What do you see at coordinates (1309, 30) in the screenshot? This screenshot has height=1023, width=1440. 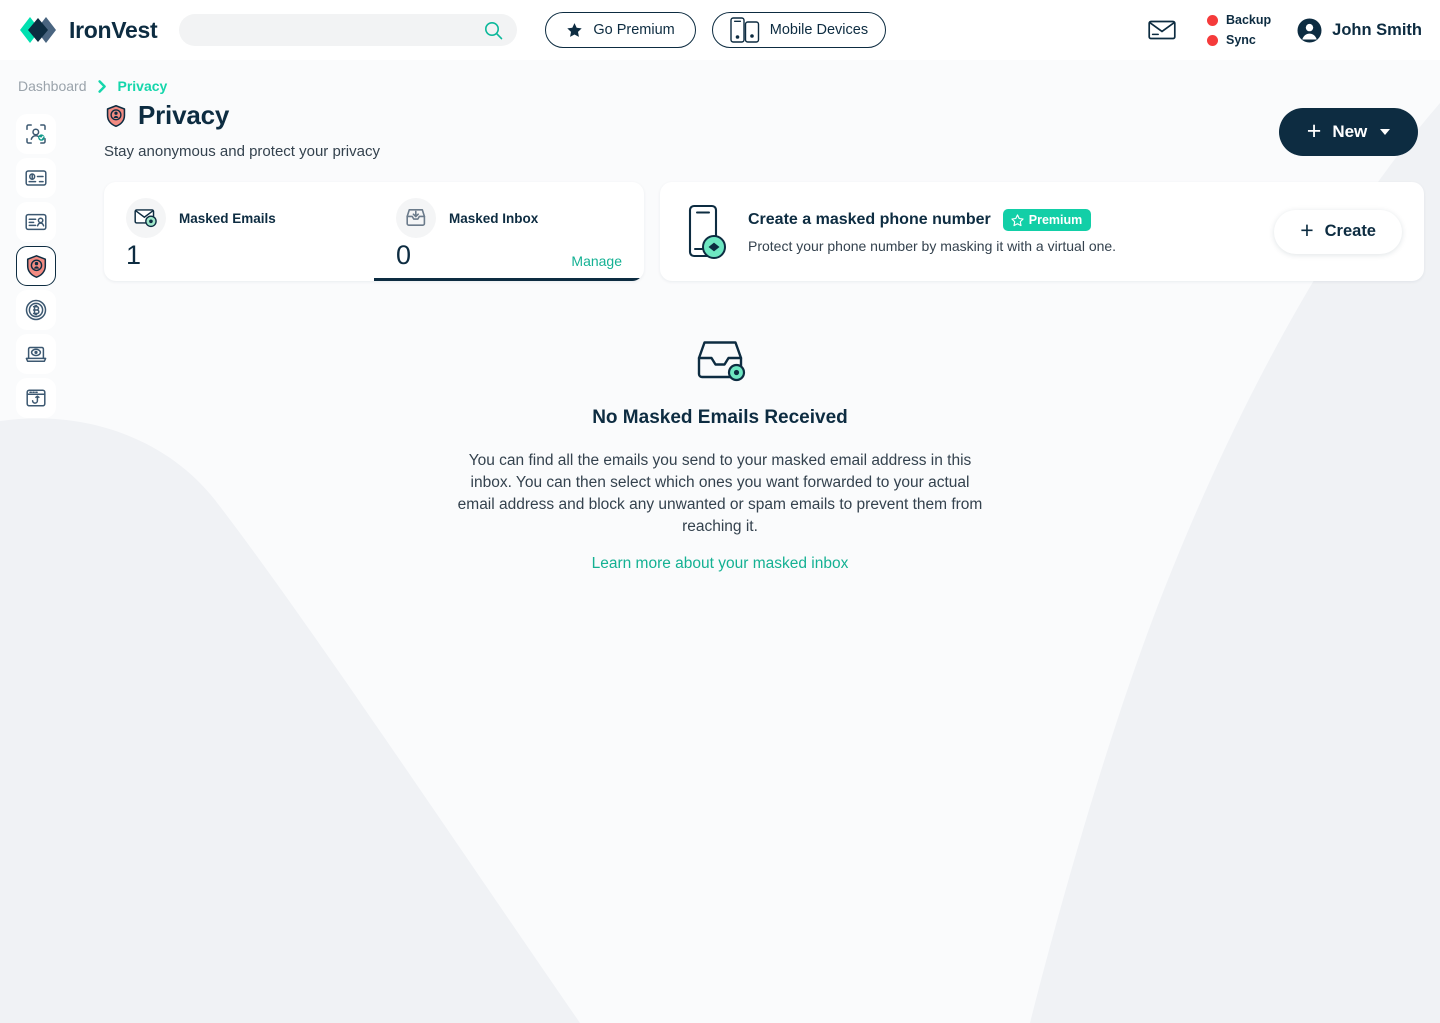 I see `avatar-icon` at bounding box center [1309, 30].